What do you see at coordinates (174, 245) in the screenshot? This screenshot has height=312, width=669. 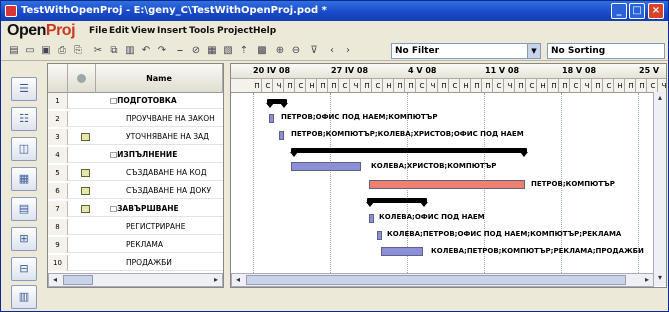 I see `task-name: РЕКЛАМА` at bounding box center [174, 245].